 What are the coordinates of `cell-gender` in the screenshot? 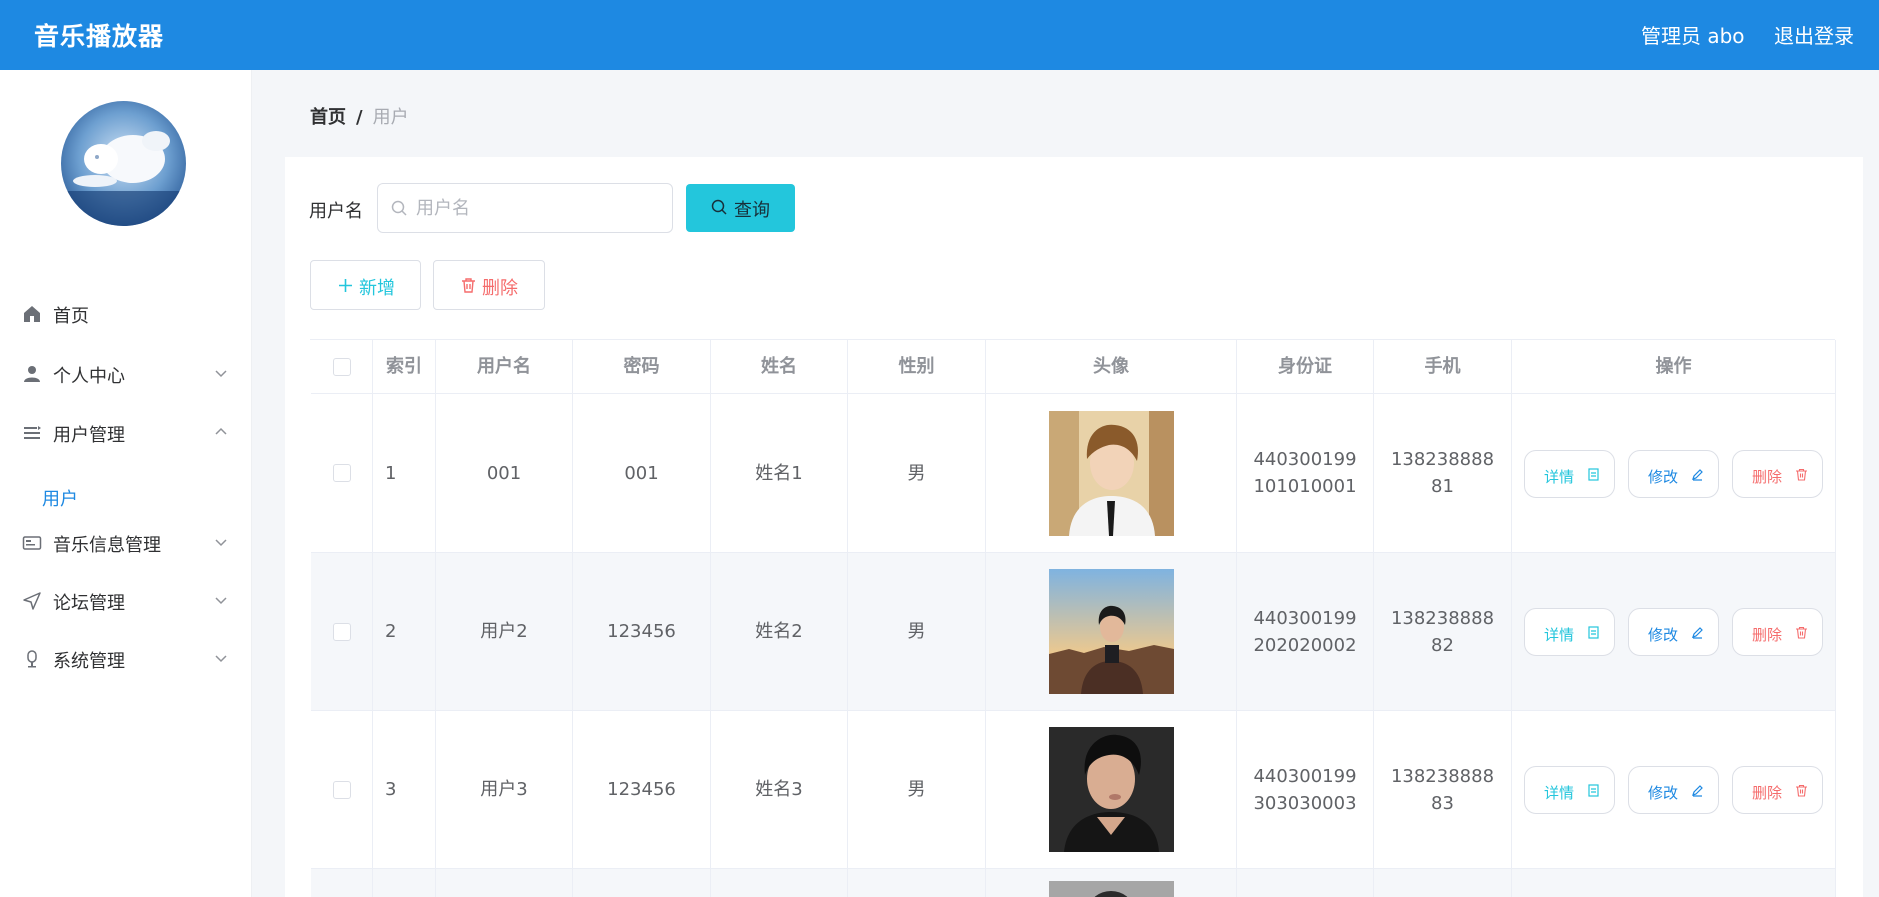 It's located at (917, 883).